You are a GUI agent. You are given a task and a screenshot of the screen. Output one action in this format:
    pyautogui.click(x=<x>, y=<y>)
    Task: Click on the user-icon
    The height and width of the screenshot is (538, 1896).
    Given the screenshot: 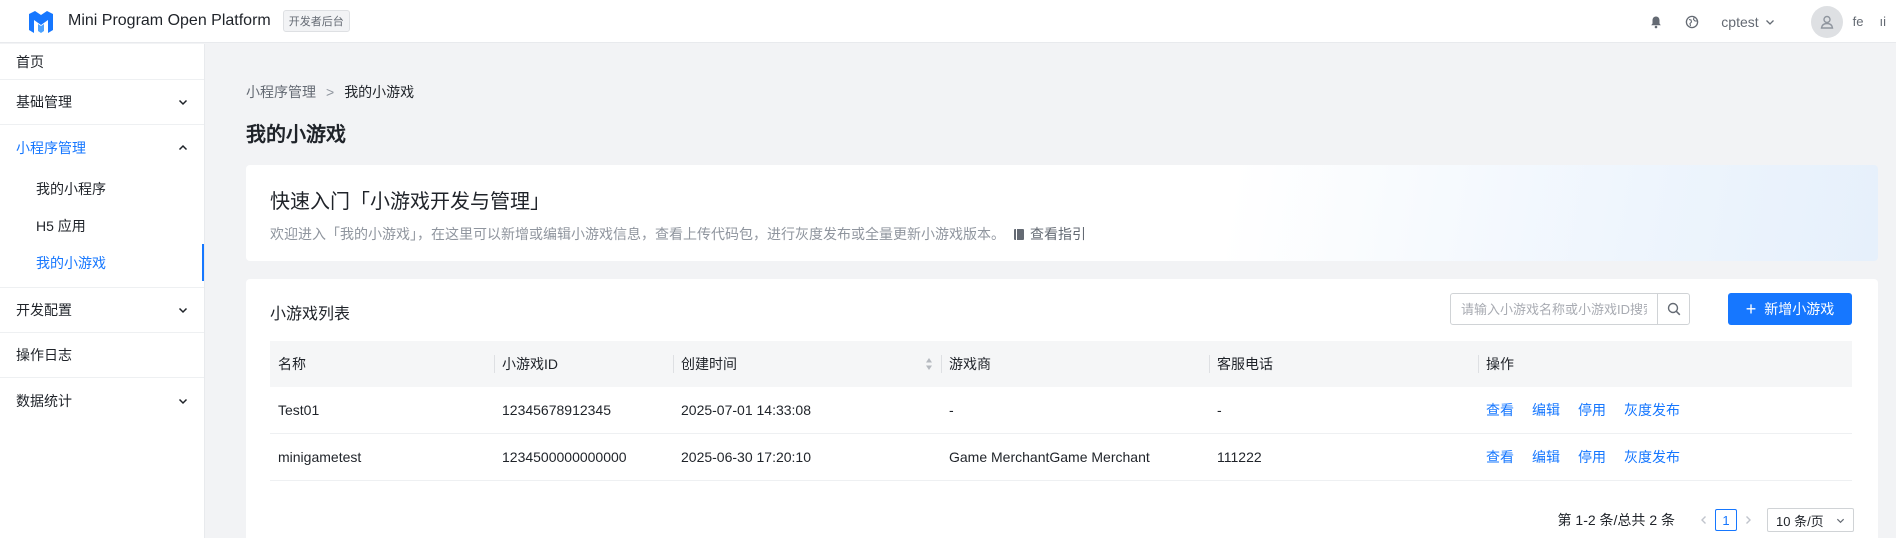 What is the action you would take?
    pyautogui.click(x=1826, y=22)
    